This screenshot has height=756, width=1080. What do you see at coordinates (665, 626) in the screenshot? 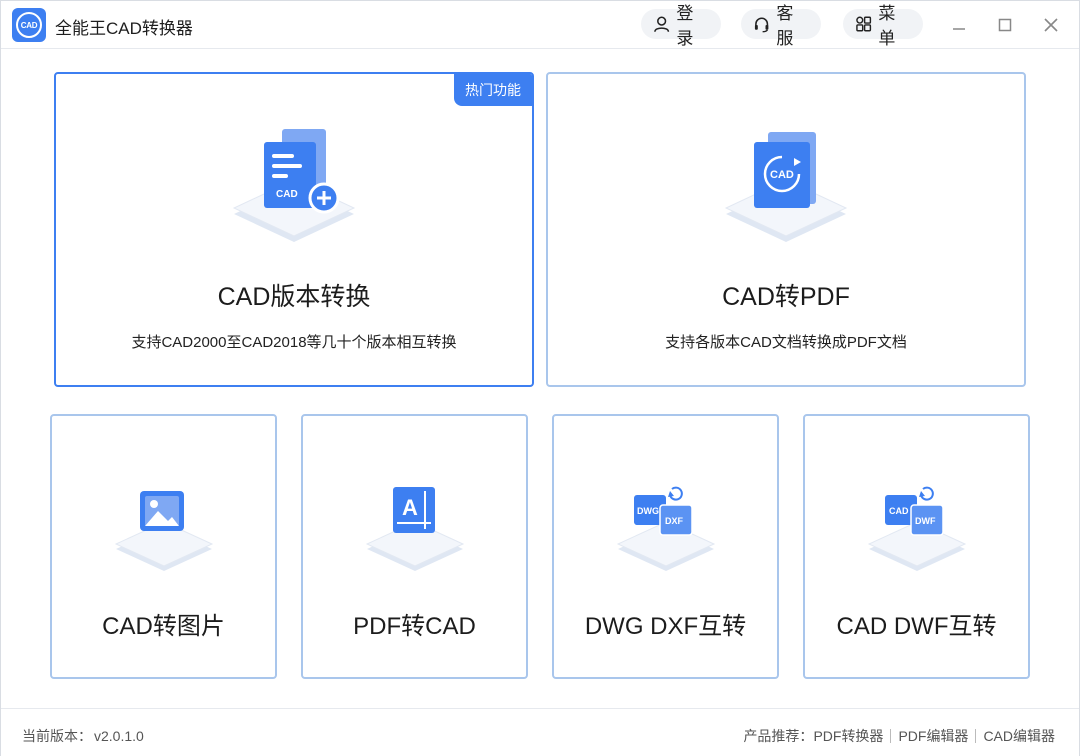
I see `feature-title: DWG DXF互转` at bounding box center [665, 626].